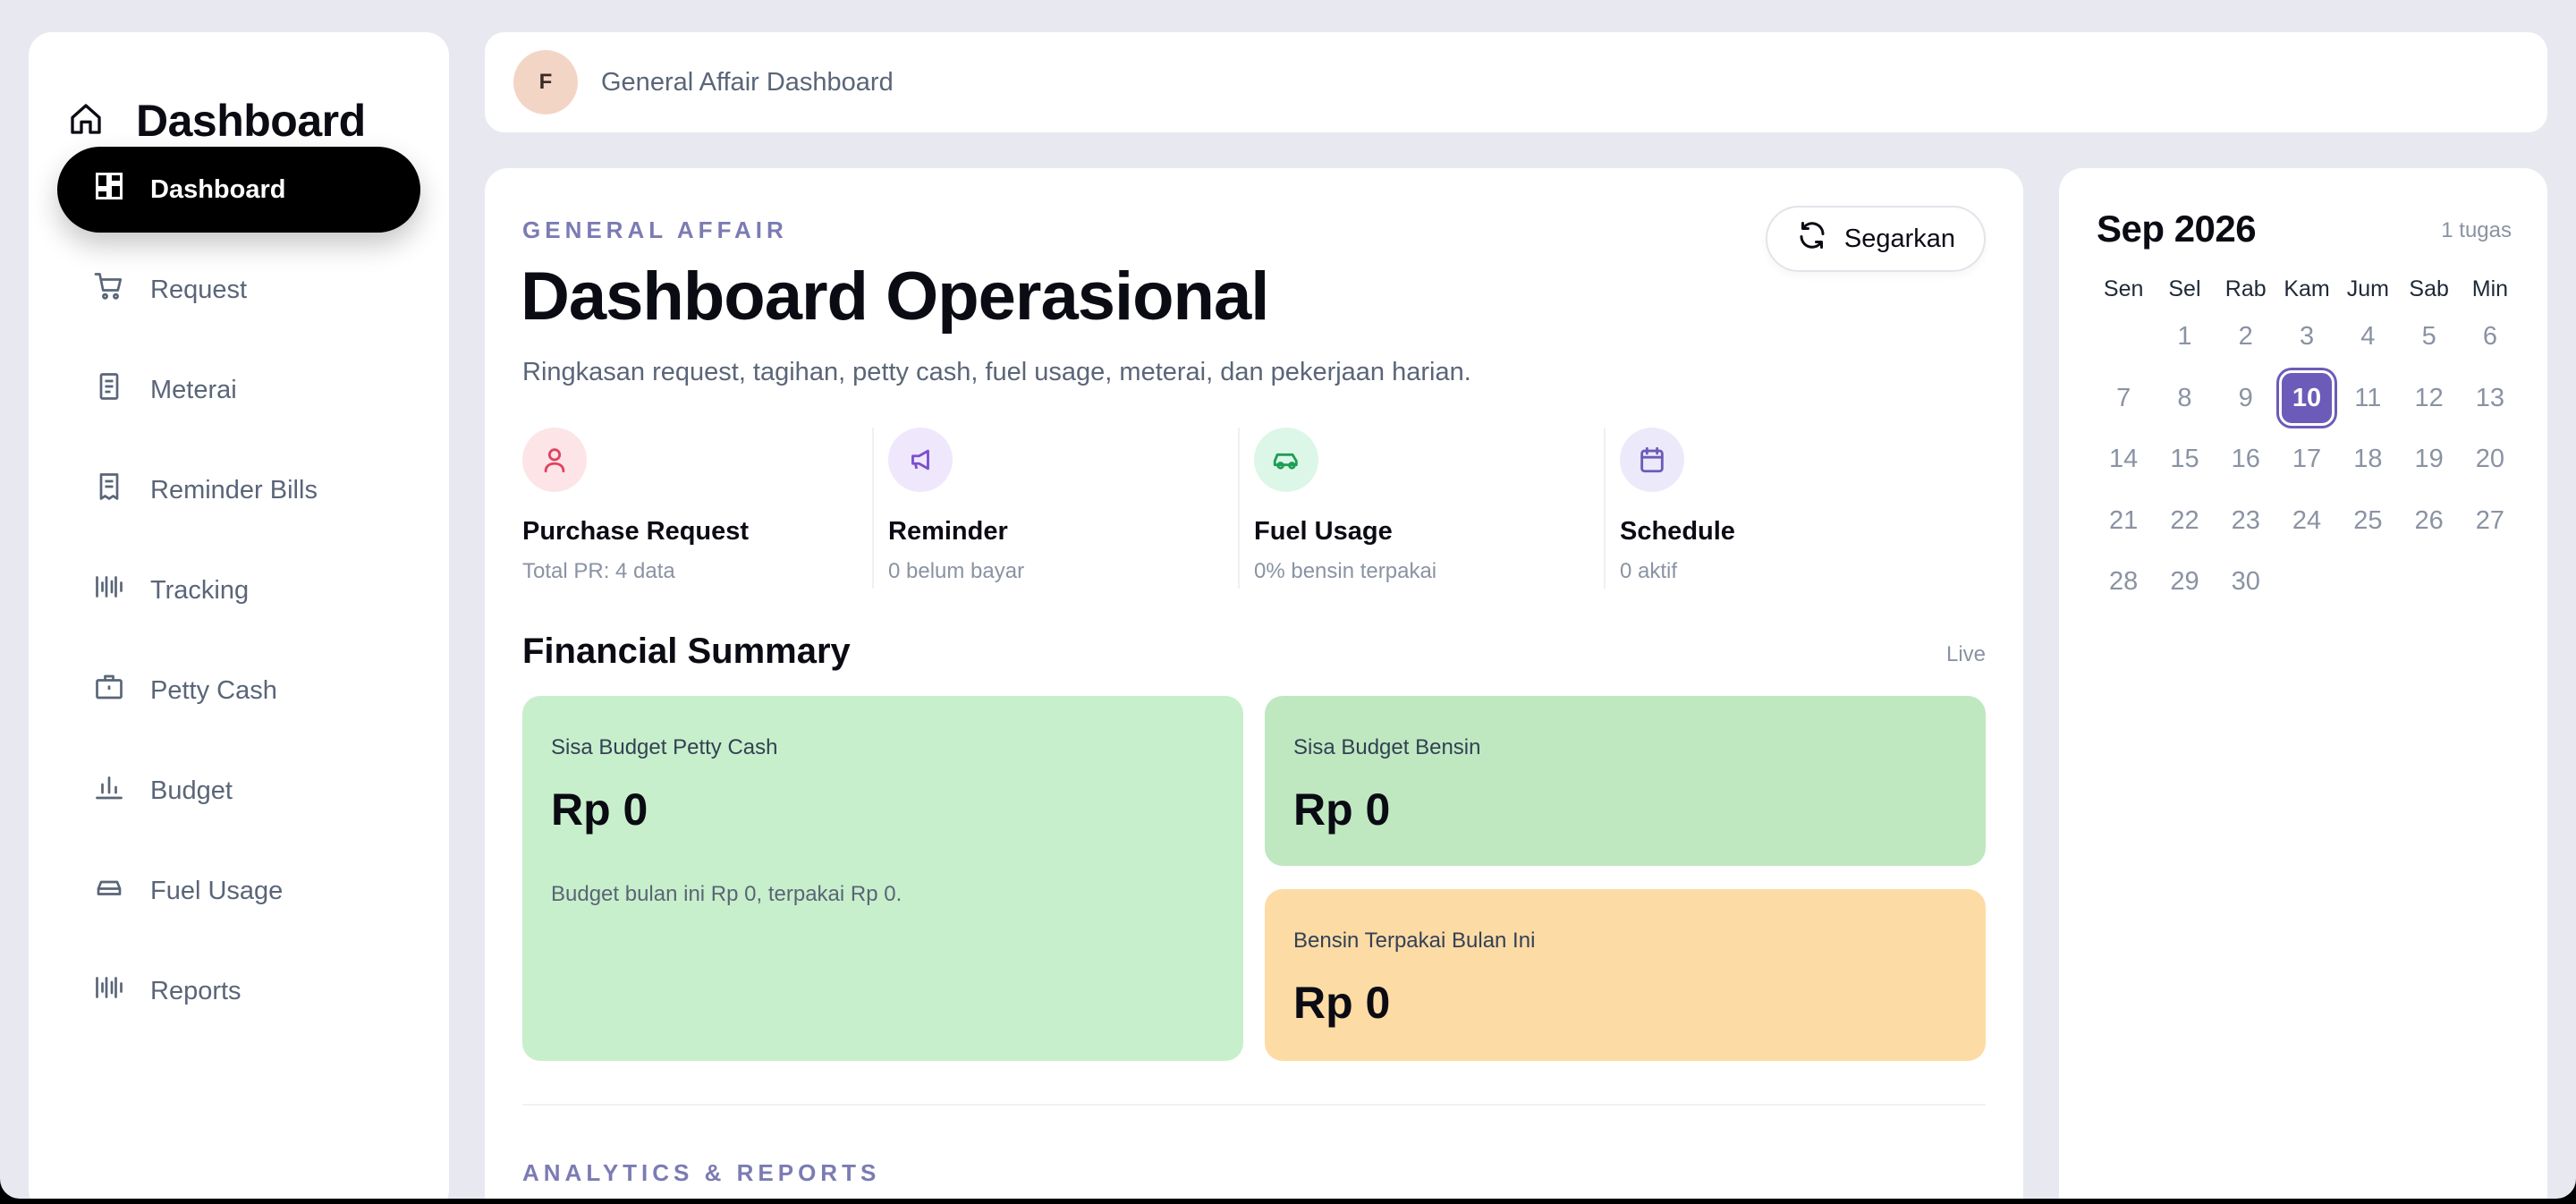 Image resolution: width=2576 pixels, height=1204 pixels. I want to click on calendar-day-number: 29, so click(2184, 582).